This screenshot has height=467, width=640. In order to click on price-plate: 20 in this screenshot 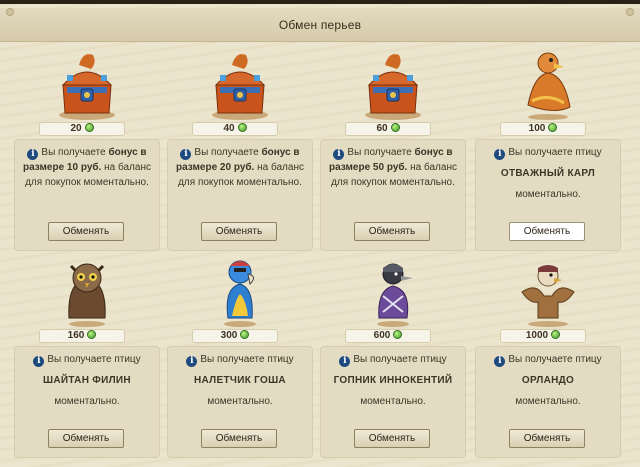, I will do `click(82, 129)`.